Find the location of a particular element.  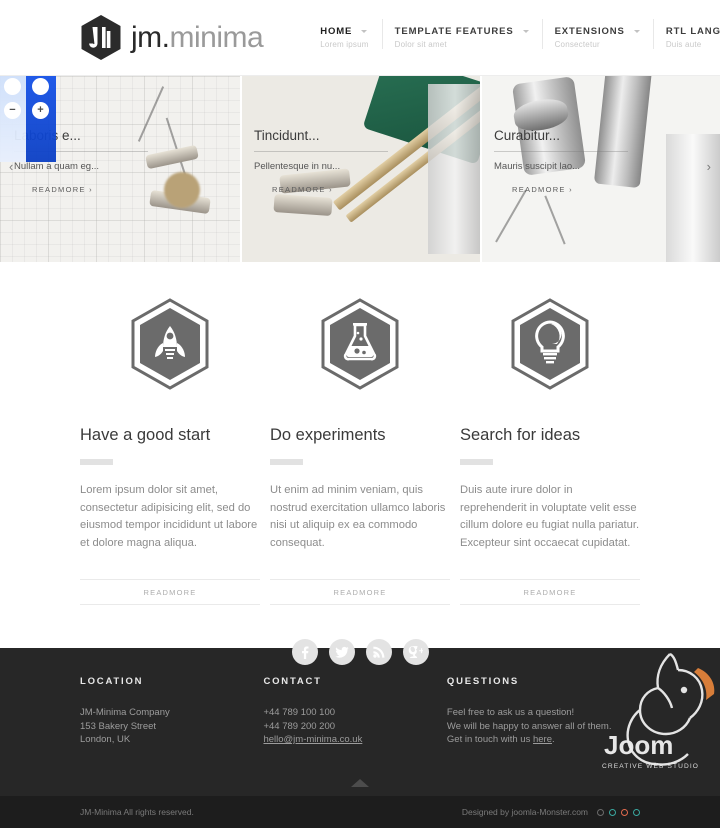

footer-text-line: Get in touch with us here. is located at coordinates (543, 740).